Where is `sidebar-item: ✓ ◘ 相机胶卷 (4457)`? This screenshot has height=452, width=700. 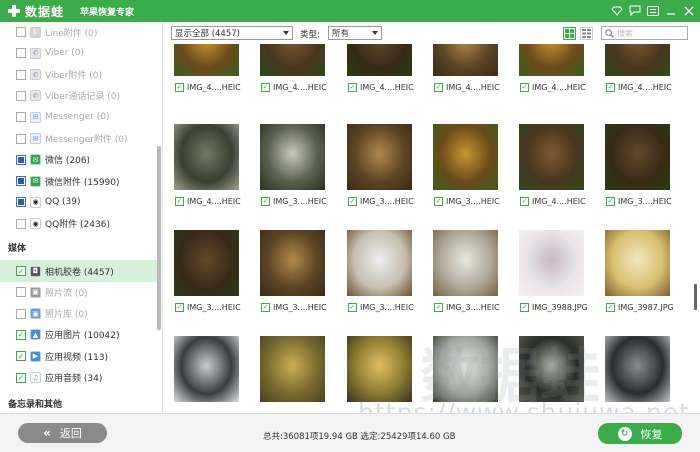
sidebar-item: ✓ ◘ 相机胶卷 (4457) is located at coordinates (79, 271).